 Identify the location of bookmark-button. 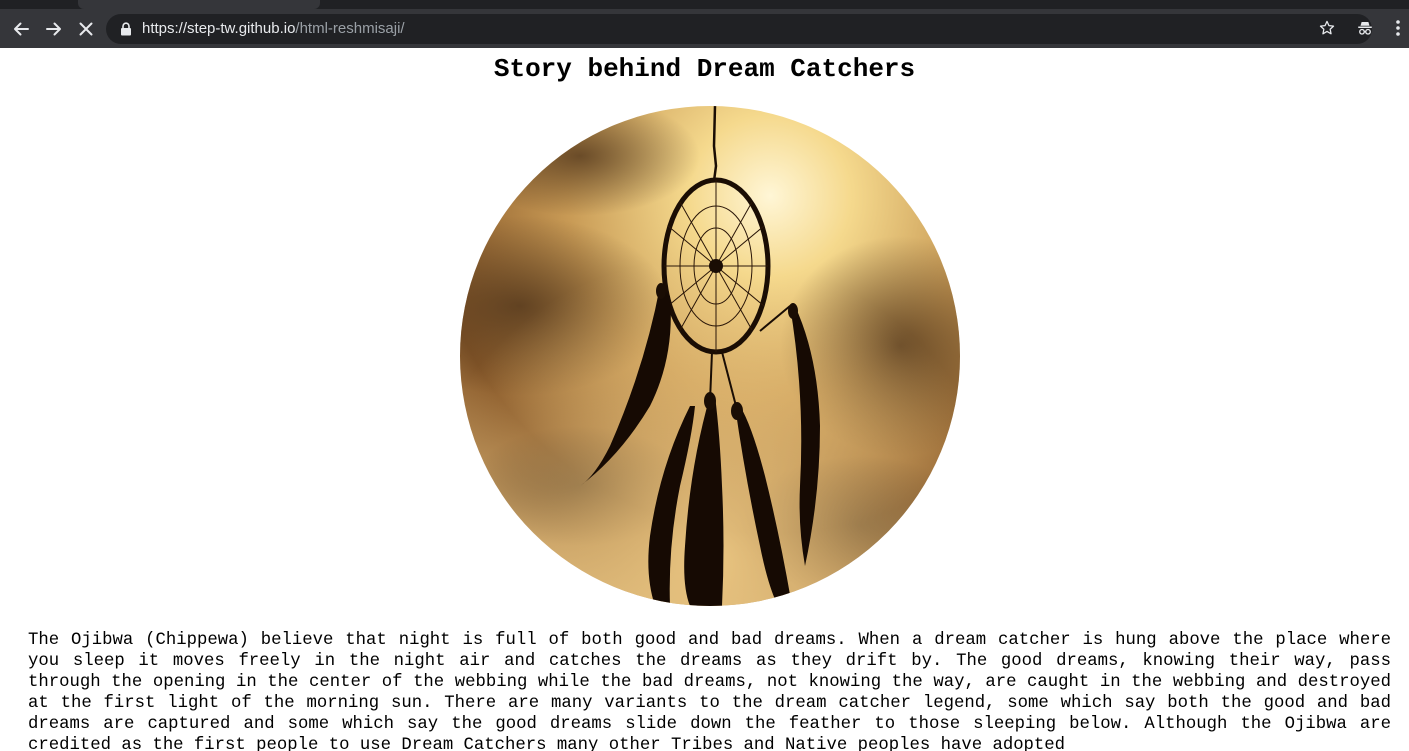
(1327, 28).